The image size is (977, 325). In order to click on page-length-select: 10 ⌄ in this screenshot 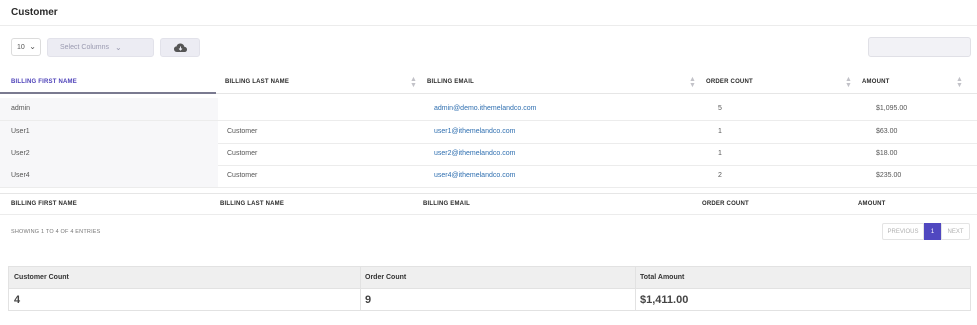, I will do `click(26, 47)`.